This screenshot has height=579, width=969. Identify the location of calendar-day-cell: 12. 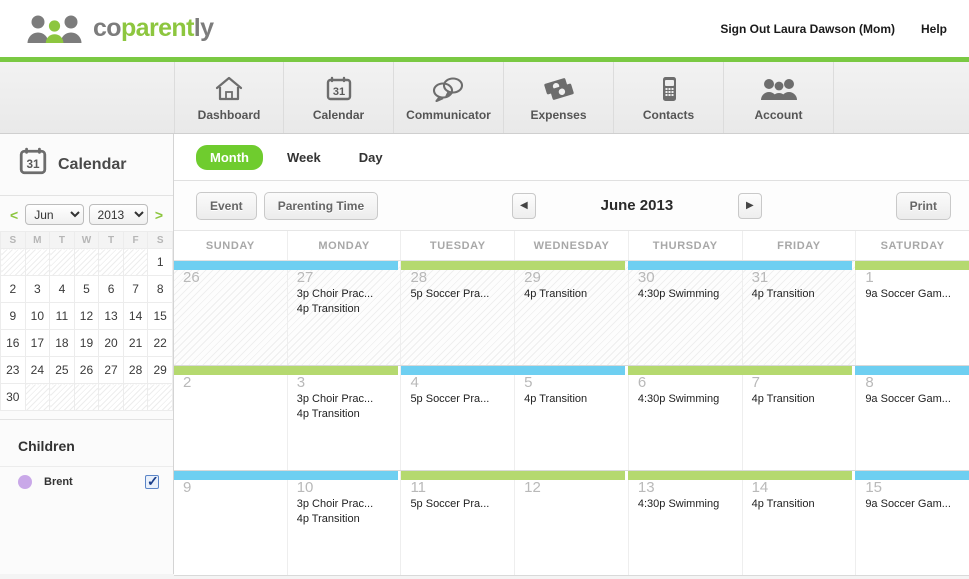
(572, 523).